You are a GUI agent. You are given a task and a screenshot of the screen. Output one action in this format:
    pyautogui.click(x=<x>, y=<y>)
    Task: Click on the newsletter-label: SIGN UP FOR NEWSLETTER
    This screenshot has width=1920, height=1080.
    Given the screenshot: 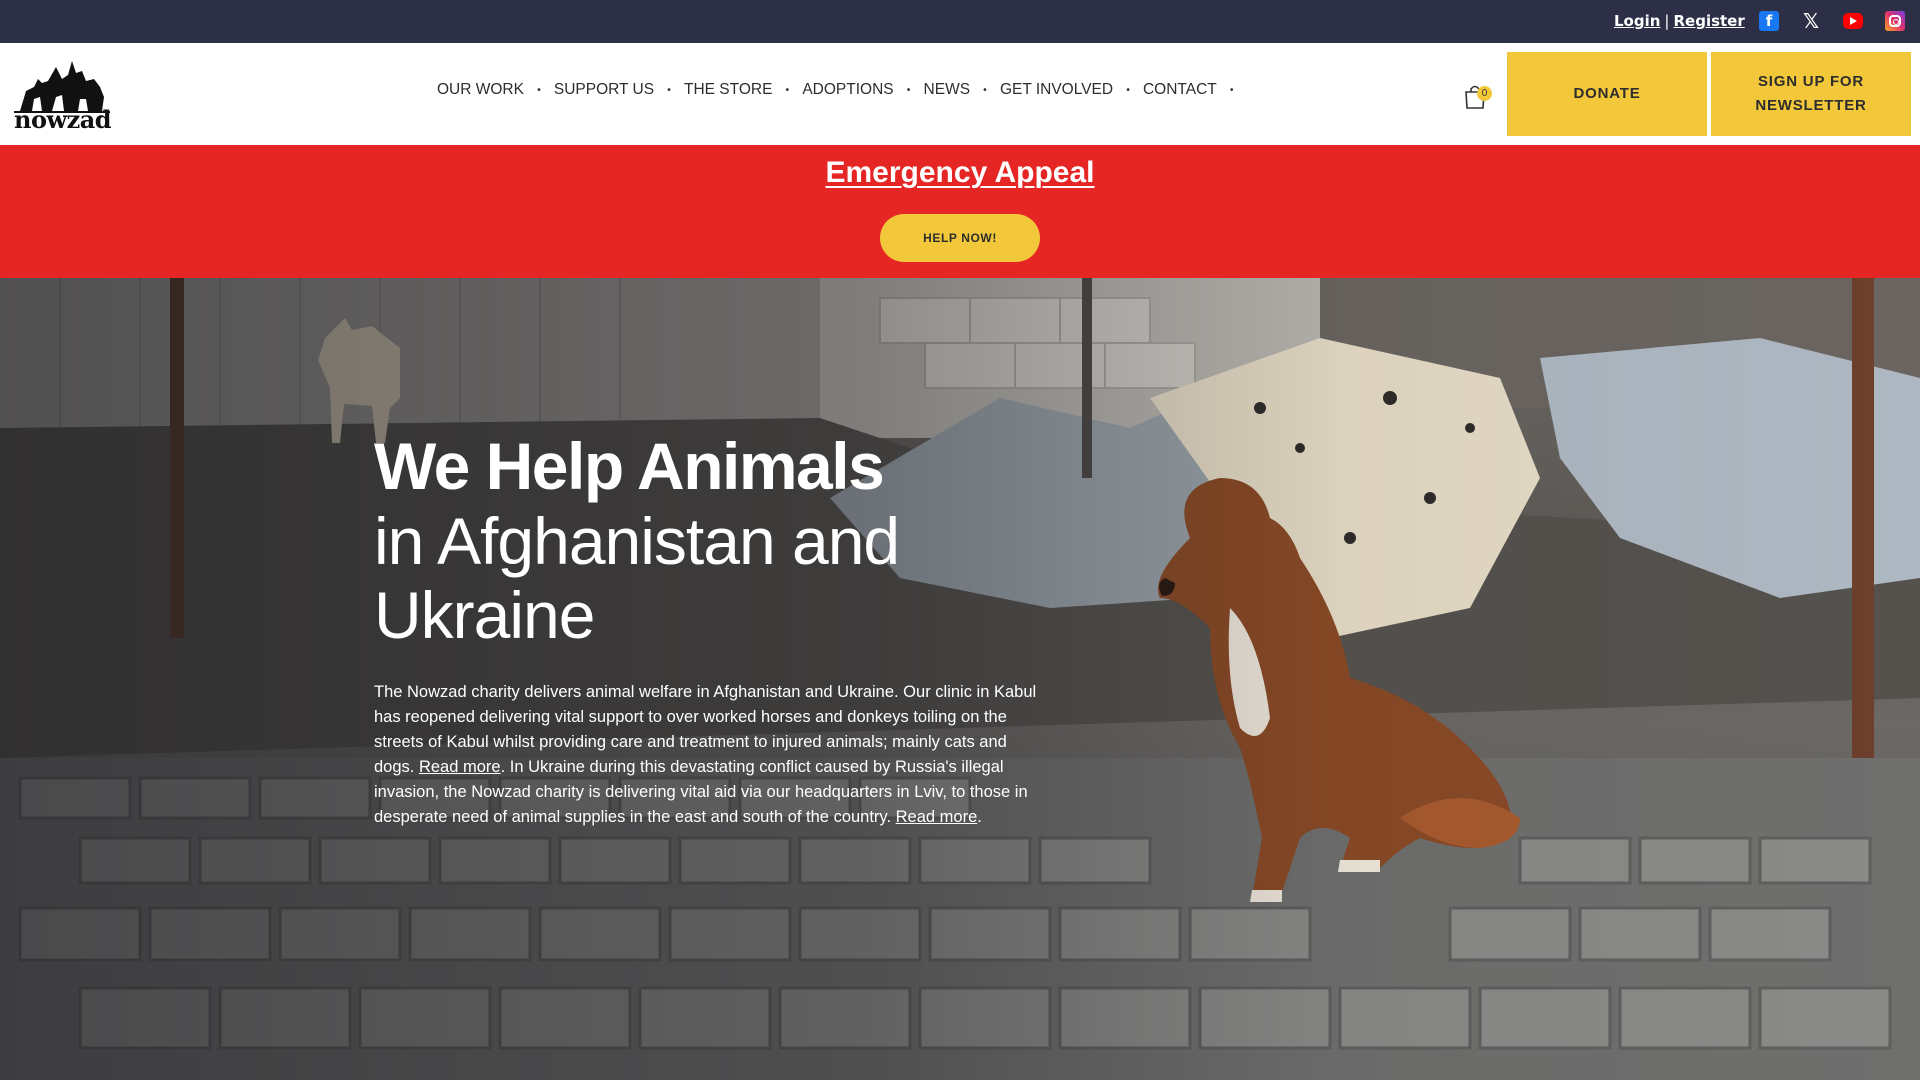 What is the action you would take?
    pyautogui.click(x=1811, y=93)
    